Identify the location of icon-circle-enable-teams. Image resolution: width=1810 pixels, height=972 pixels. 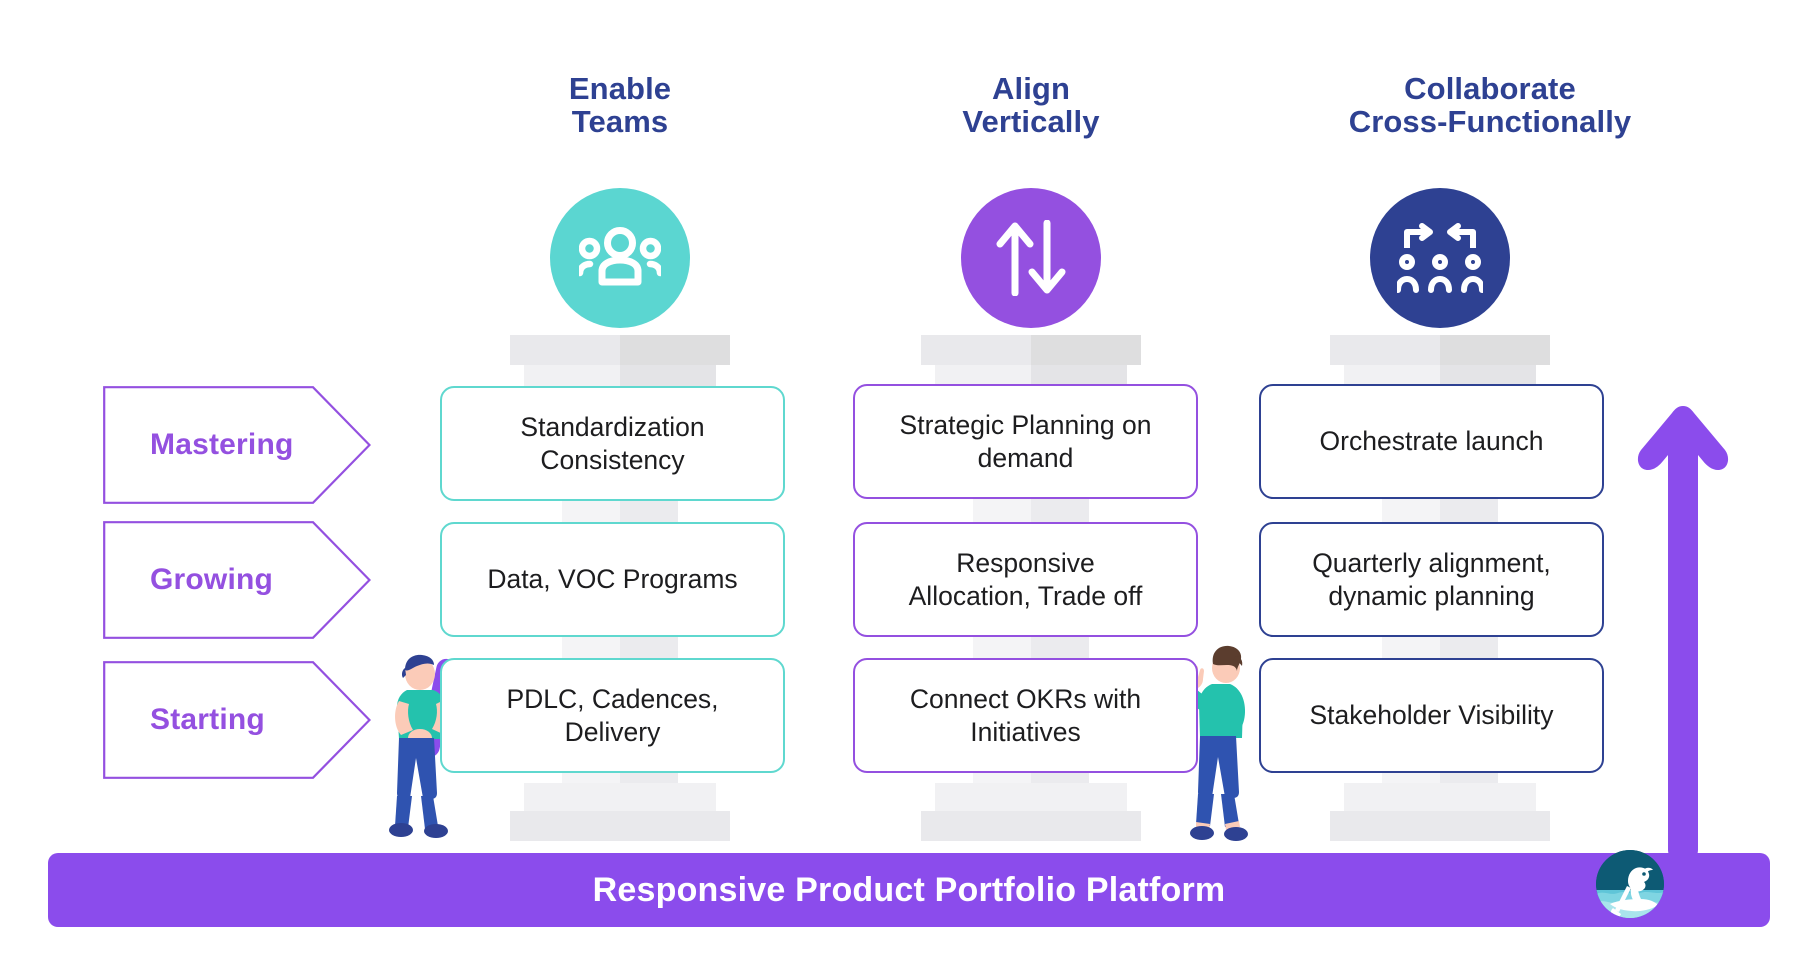
(620, 258).